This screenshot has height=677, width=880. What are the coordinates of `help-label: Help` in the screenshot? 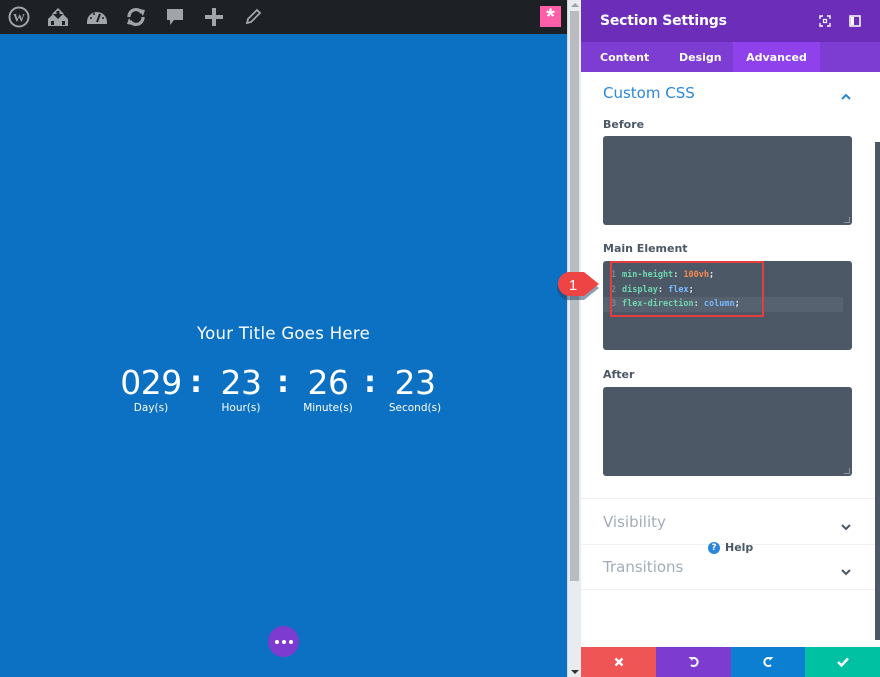 It's located at (739, 547).